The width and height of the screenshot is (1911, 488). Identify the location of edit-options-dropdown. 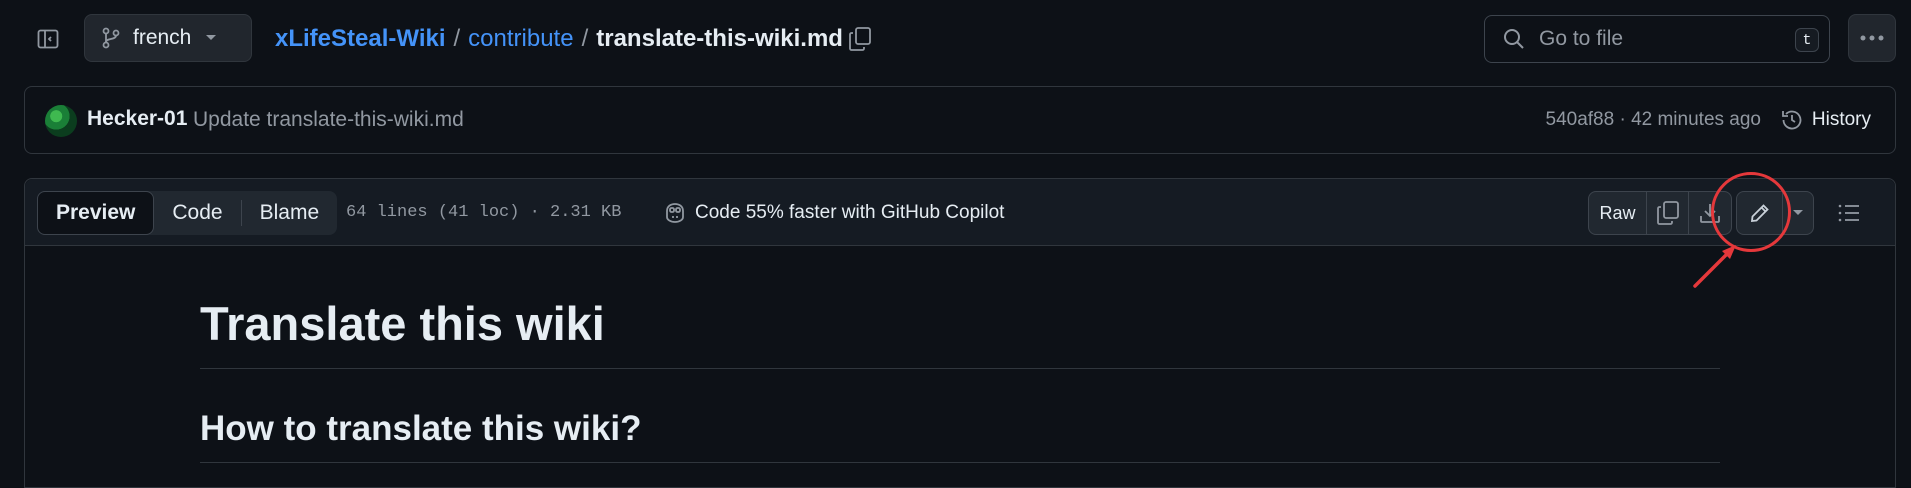
(1798, 213).